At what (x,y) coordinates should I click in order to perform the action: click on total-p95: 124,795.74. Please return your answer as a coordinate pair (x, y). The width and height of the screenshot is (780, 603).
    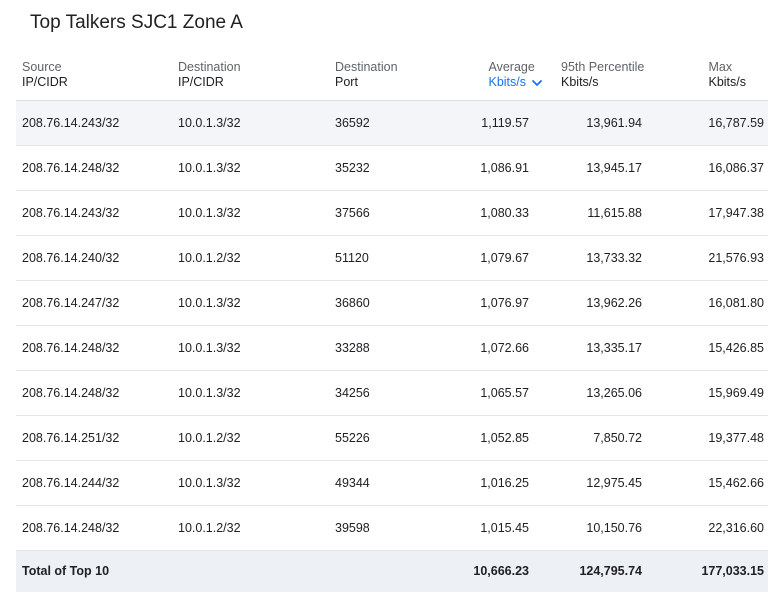
    Looking at the image, I should click on (610, 571).